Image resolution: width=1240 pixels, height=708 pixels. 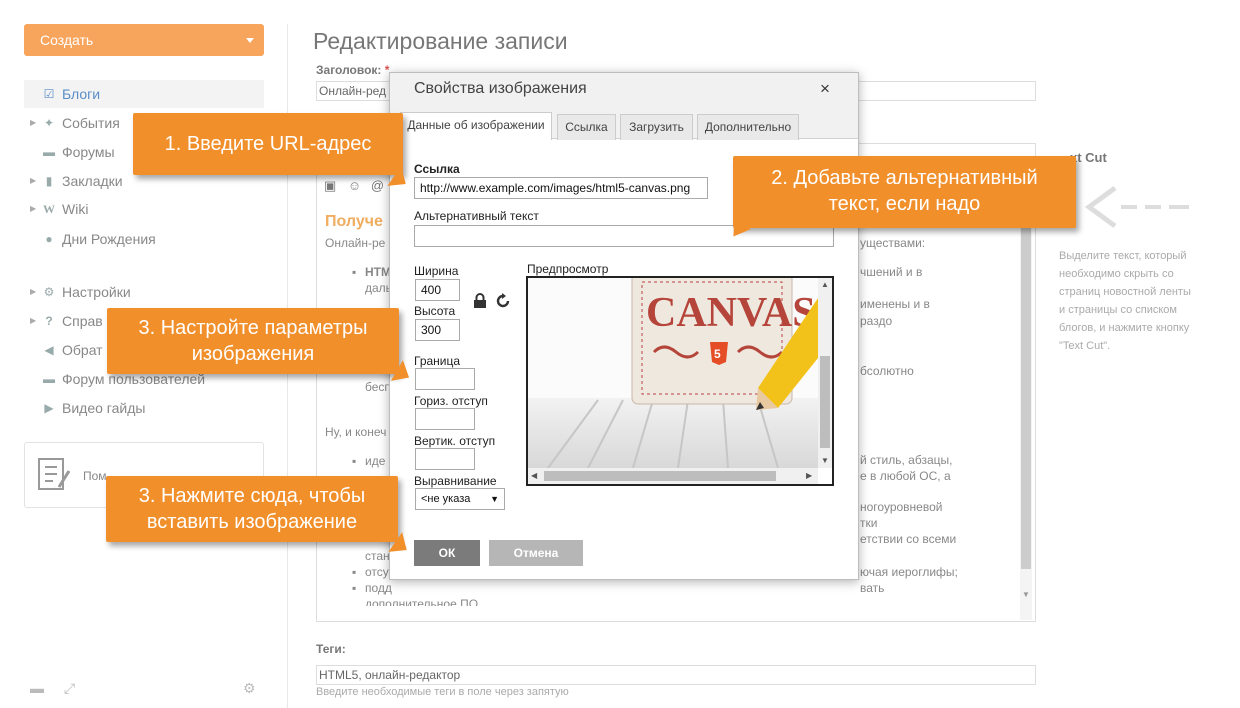 I want to click on editor-text-line: даль, so click(x=378, y=288).